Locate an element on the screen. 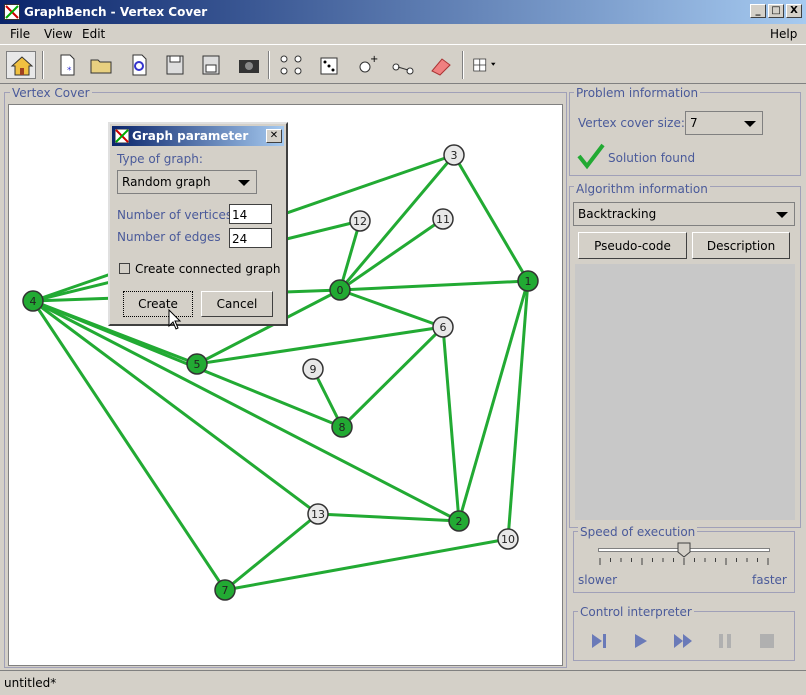 Image resolution: width=806 pixels, height=695 pixels. connected-checkbox is located at coordinates (124, 268).